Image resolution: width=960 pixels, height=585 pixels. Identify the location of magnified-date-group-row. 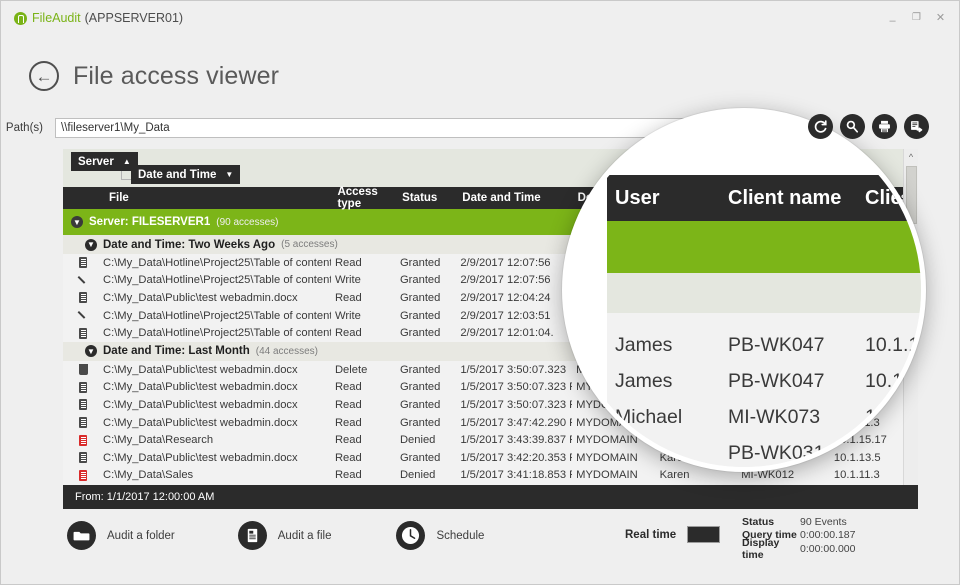
(764, 293).